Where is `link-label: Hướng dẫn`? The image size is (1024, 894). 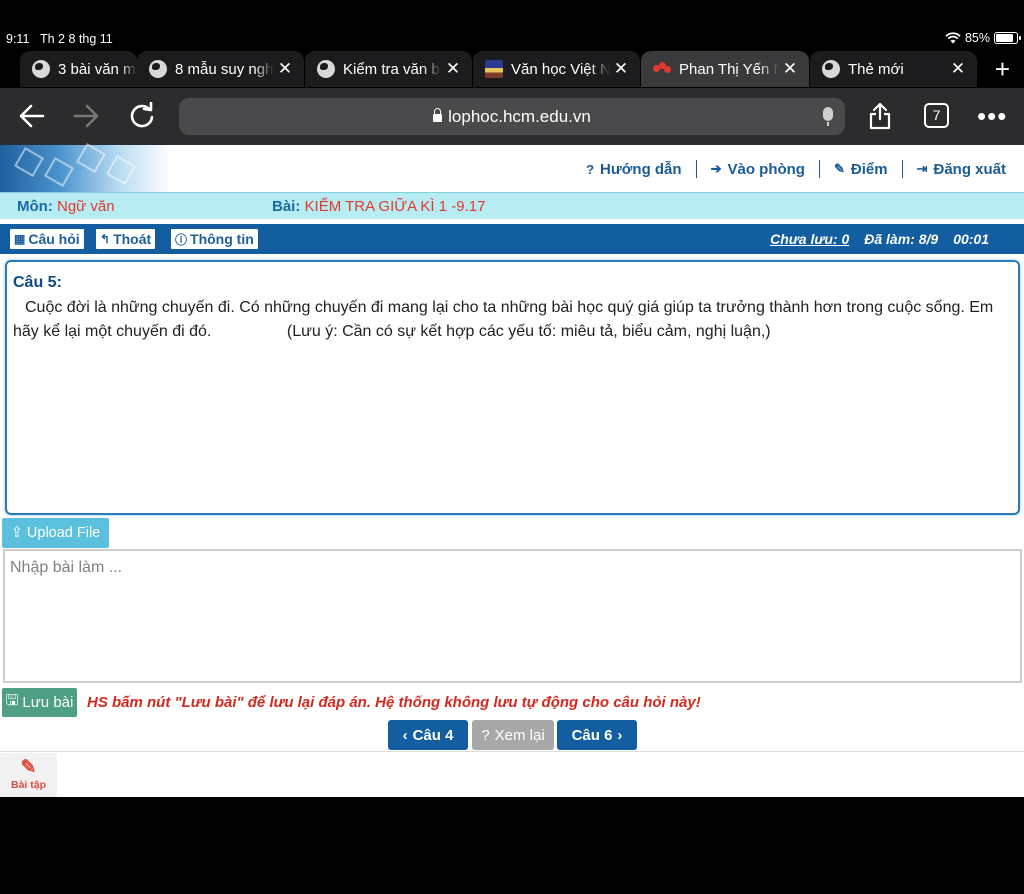
link-label: Hướng dẫn is located at coordinates (641, 169).